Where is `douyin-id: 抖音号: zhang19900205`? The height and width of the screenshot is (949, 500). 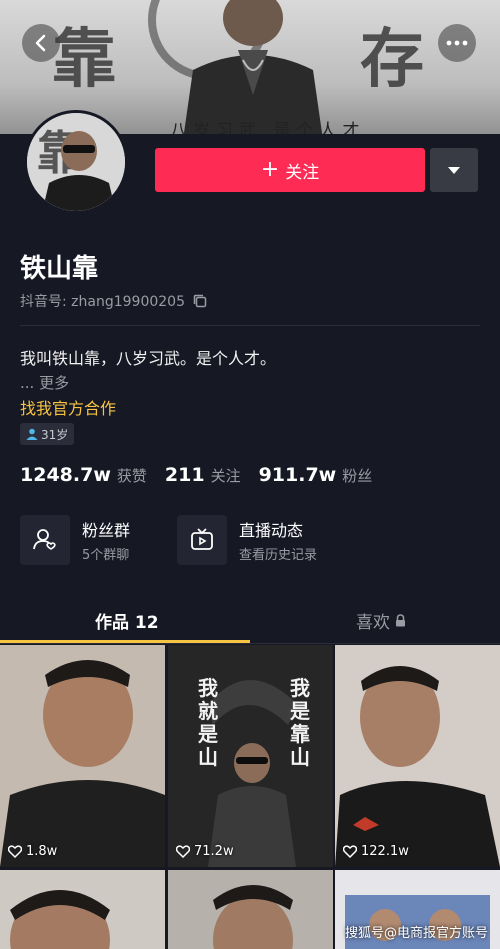 douyin-id: 抖音号: zhang19900205 is located at coordinates (113, 301).